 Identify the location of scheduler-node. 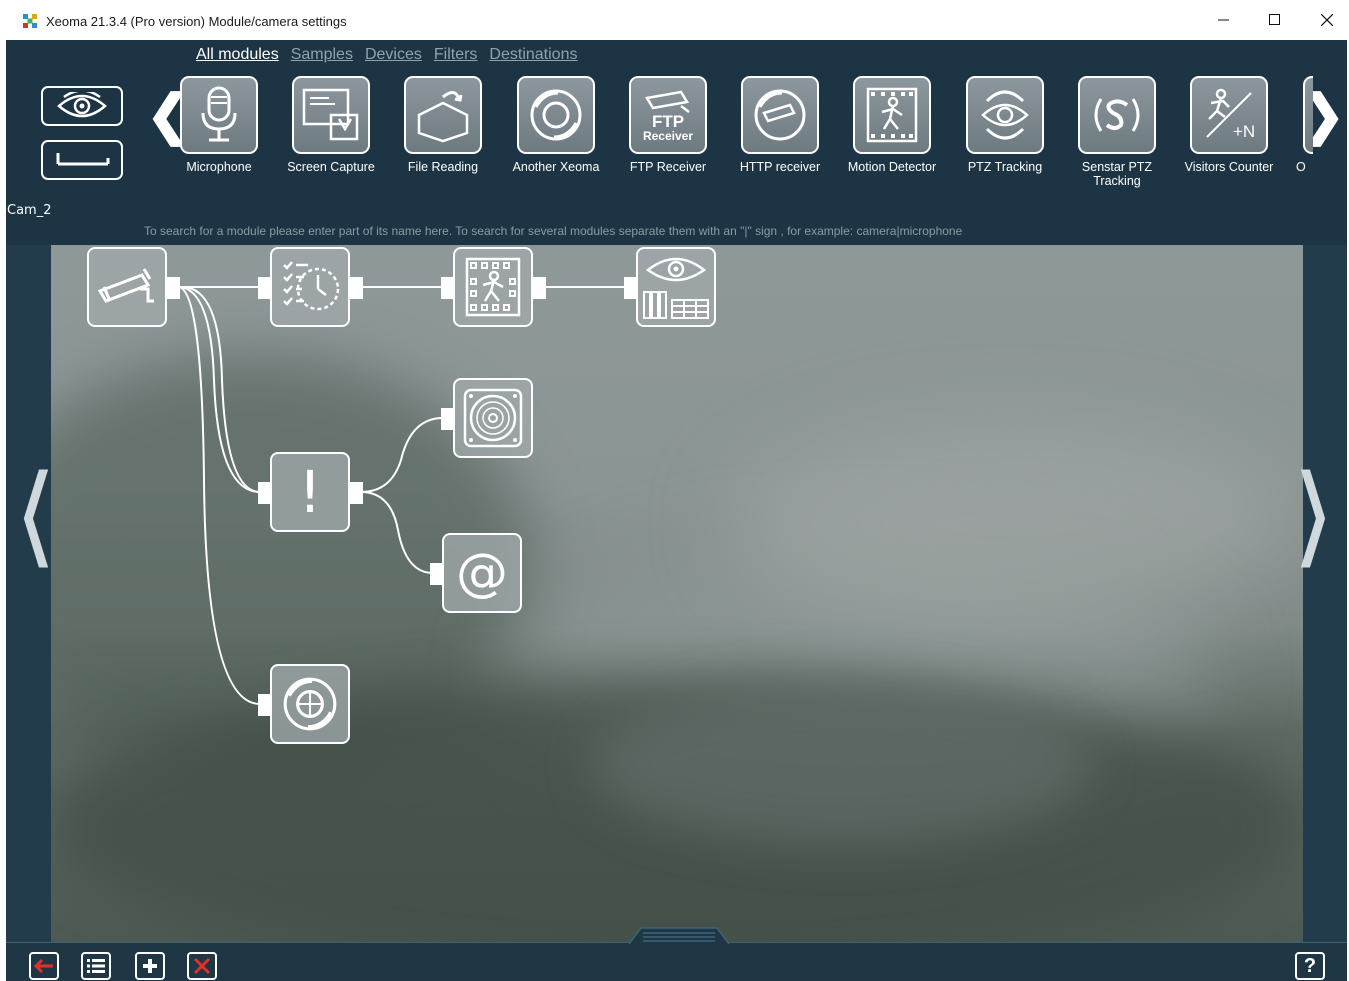
(310, 287).